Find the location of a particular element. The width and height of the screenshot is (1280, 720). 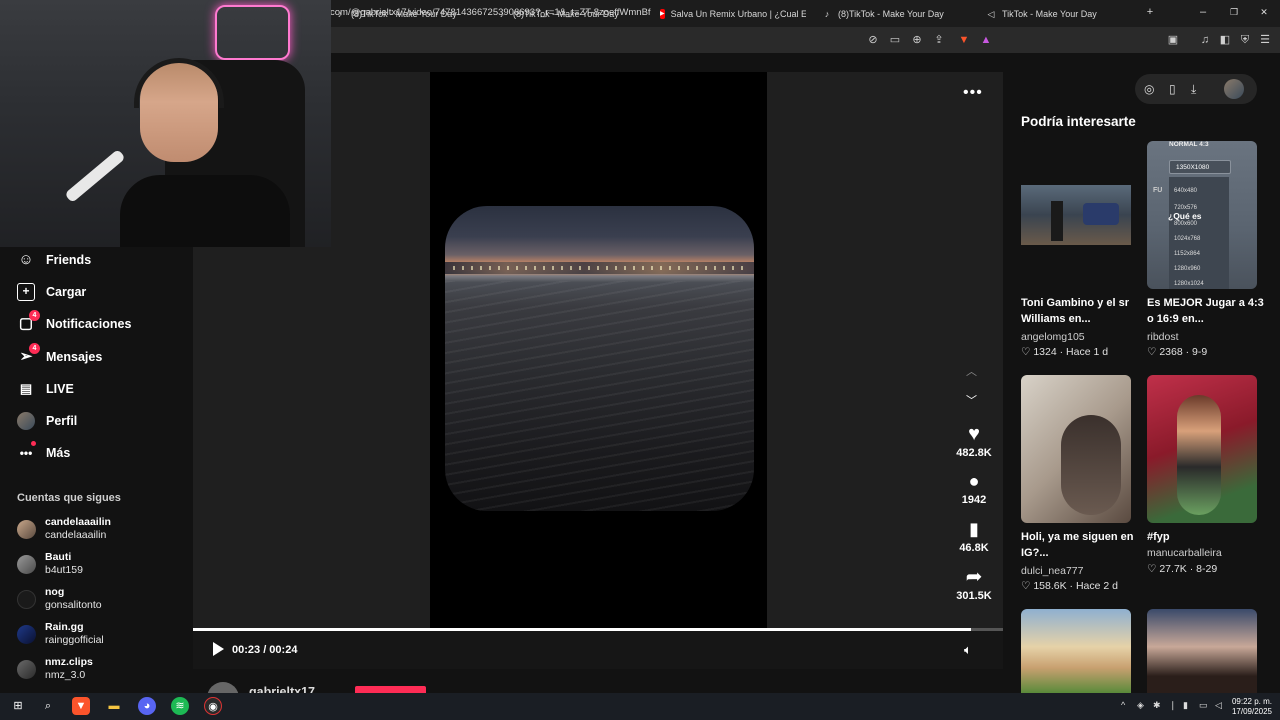

vpn-icon: ⛨ is located at coordinates (1245, 40).